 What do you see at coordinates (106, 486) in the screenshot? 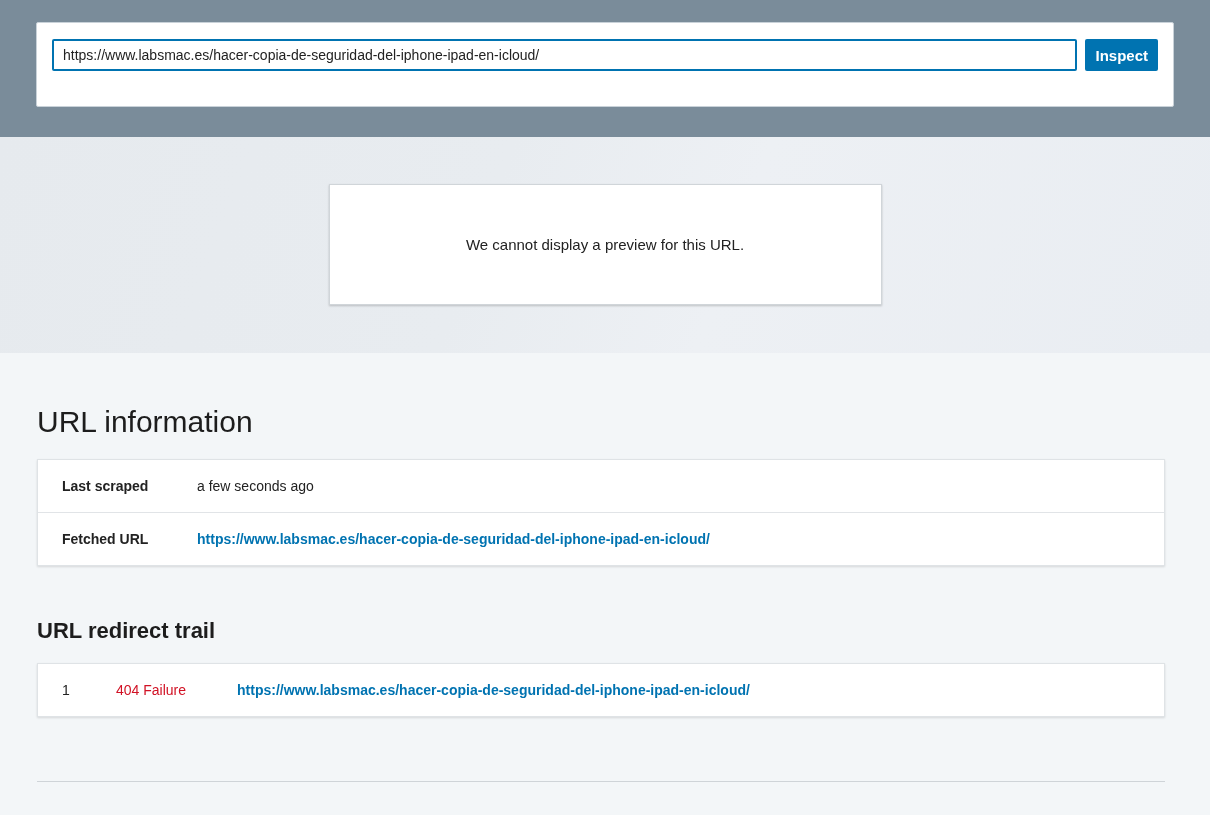
I see `row-label: Last scraped` at bounding box center [106, 486].